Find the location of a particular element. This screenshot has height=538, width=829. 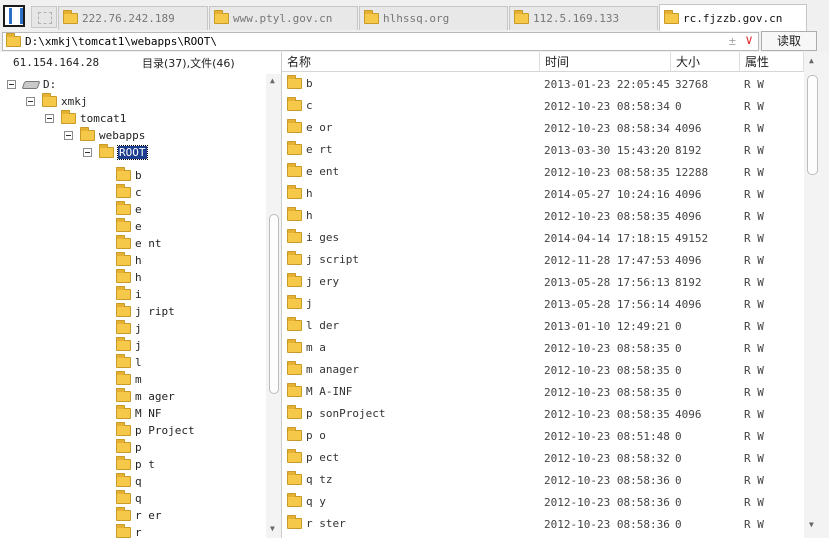

table-row: h 2014-05-27 10:24:16 4096 R W is located at coordinates (543, 195).